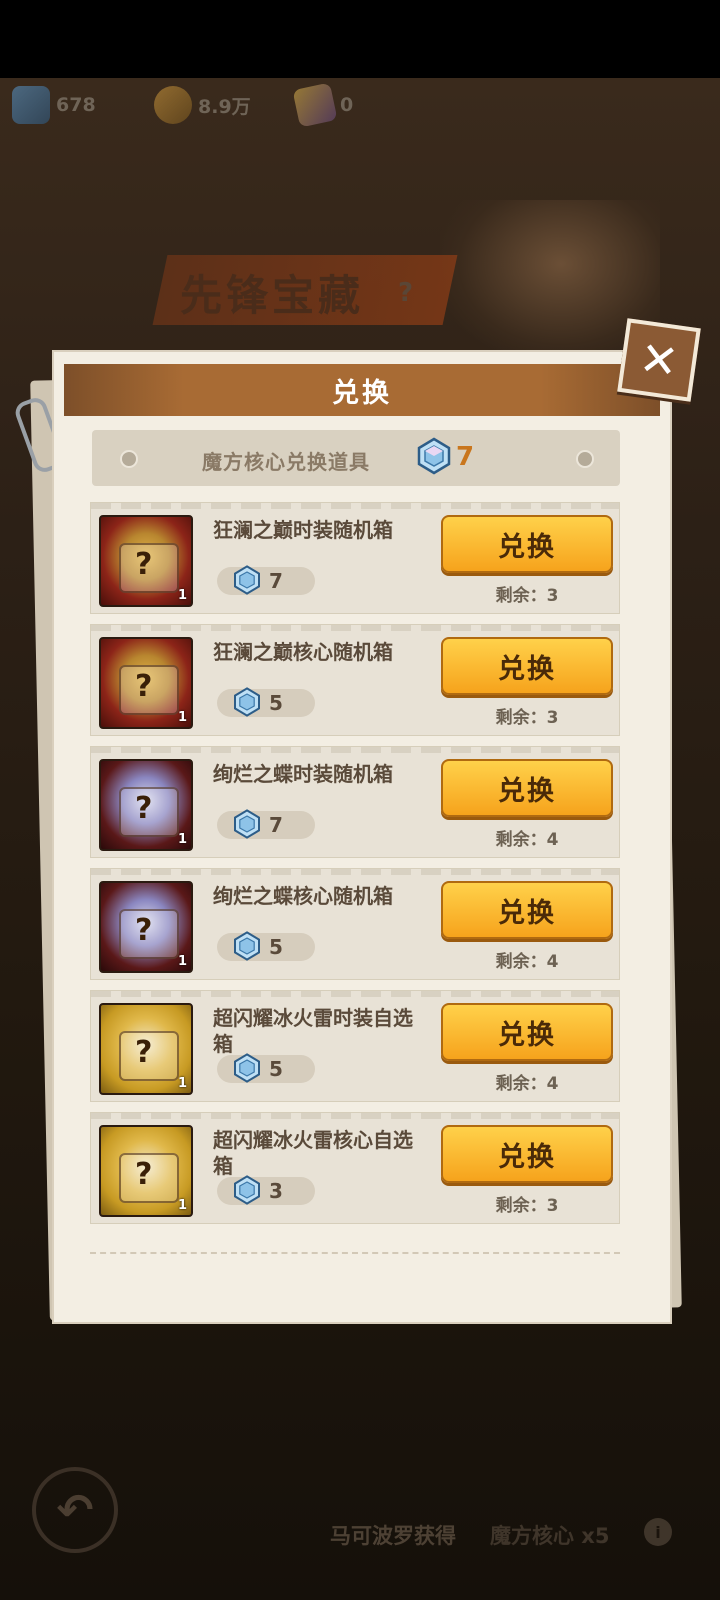 The height and width of the screenshot is (1600, 720). I want to click on item-name: 狂澜之巅核心随机箱, so click(303, 652).